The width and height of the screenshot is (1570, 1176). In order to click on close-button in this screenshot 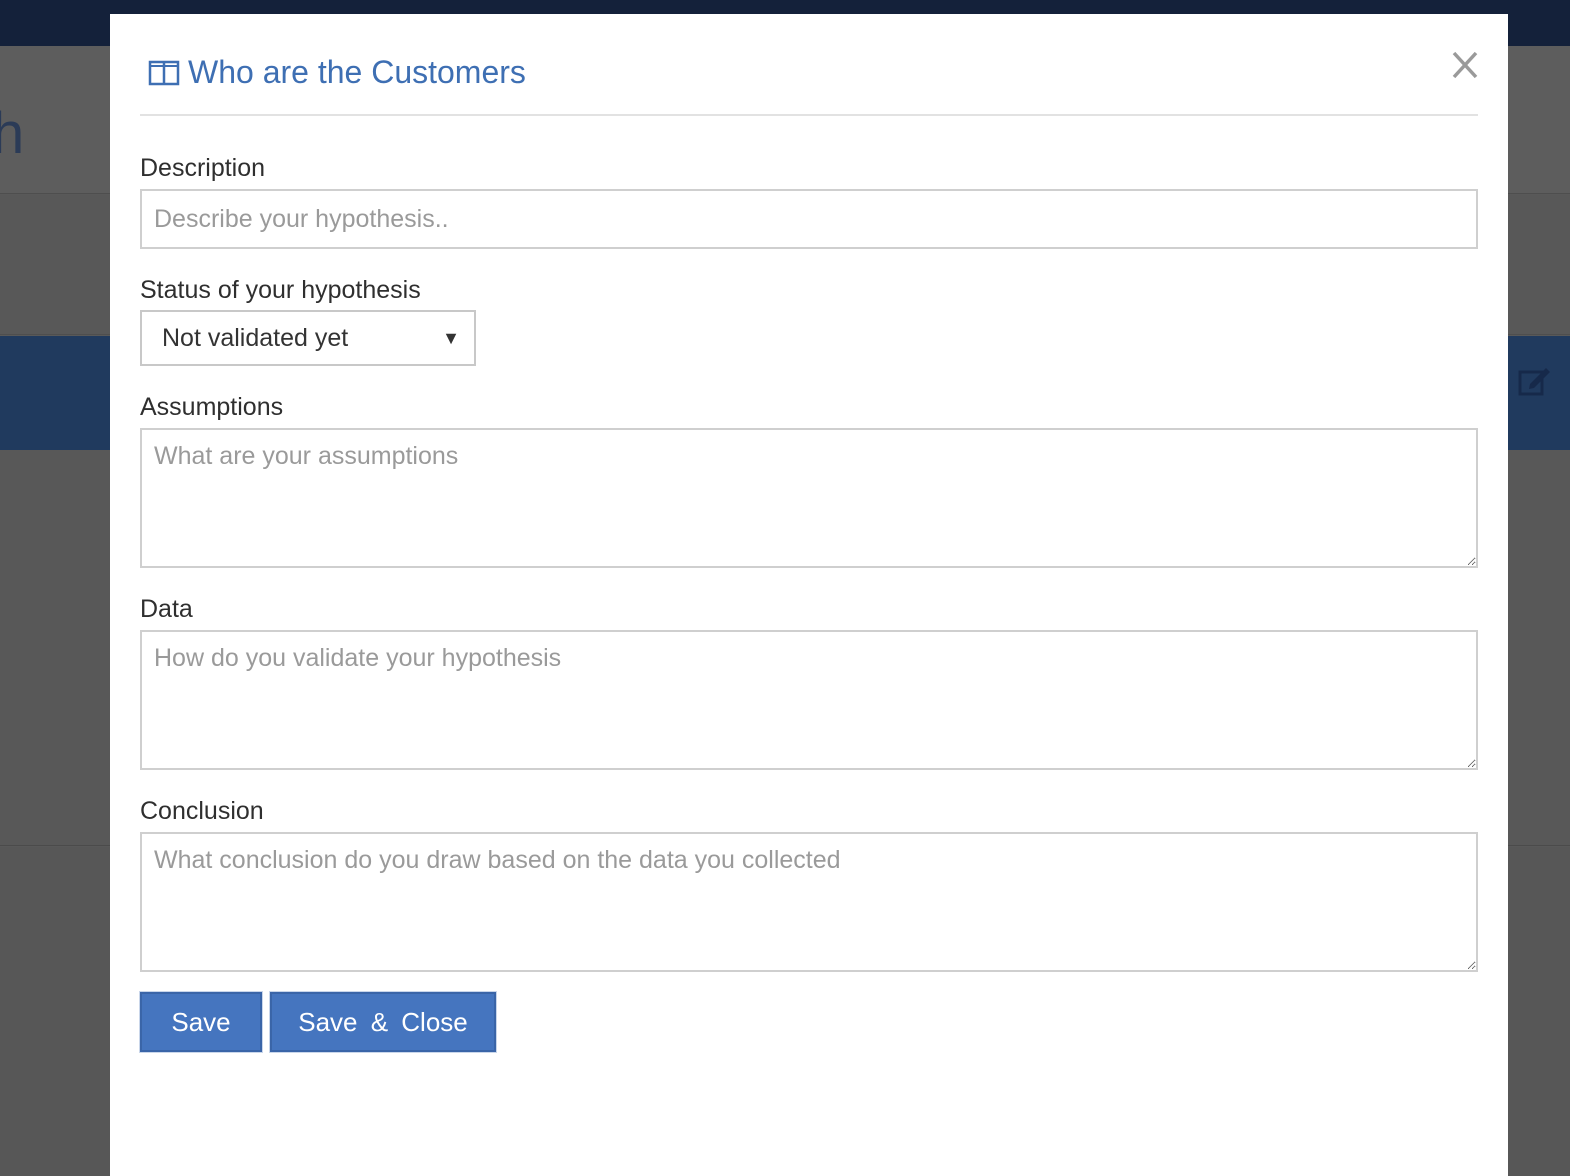, I will do `click(1465, 66)`.